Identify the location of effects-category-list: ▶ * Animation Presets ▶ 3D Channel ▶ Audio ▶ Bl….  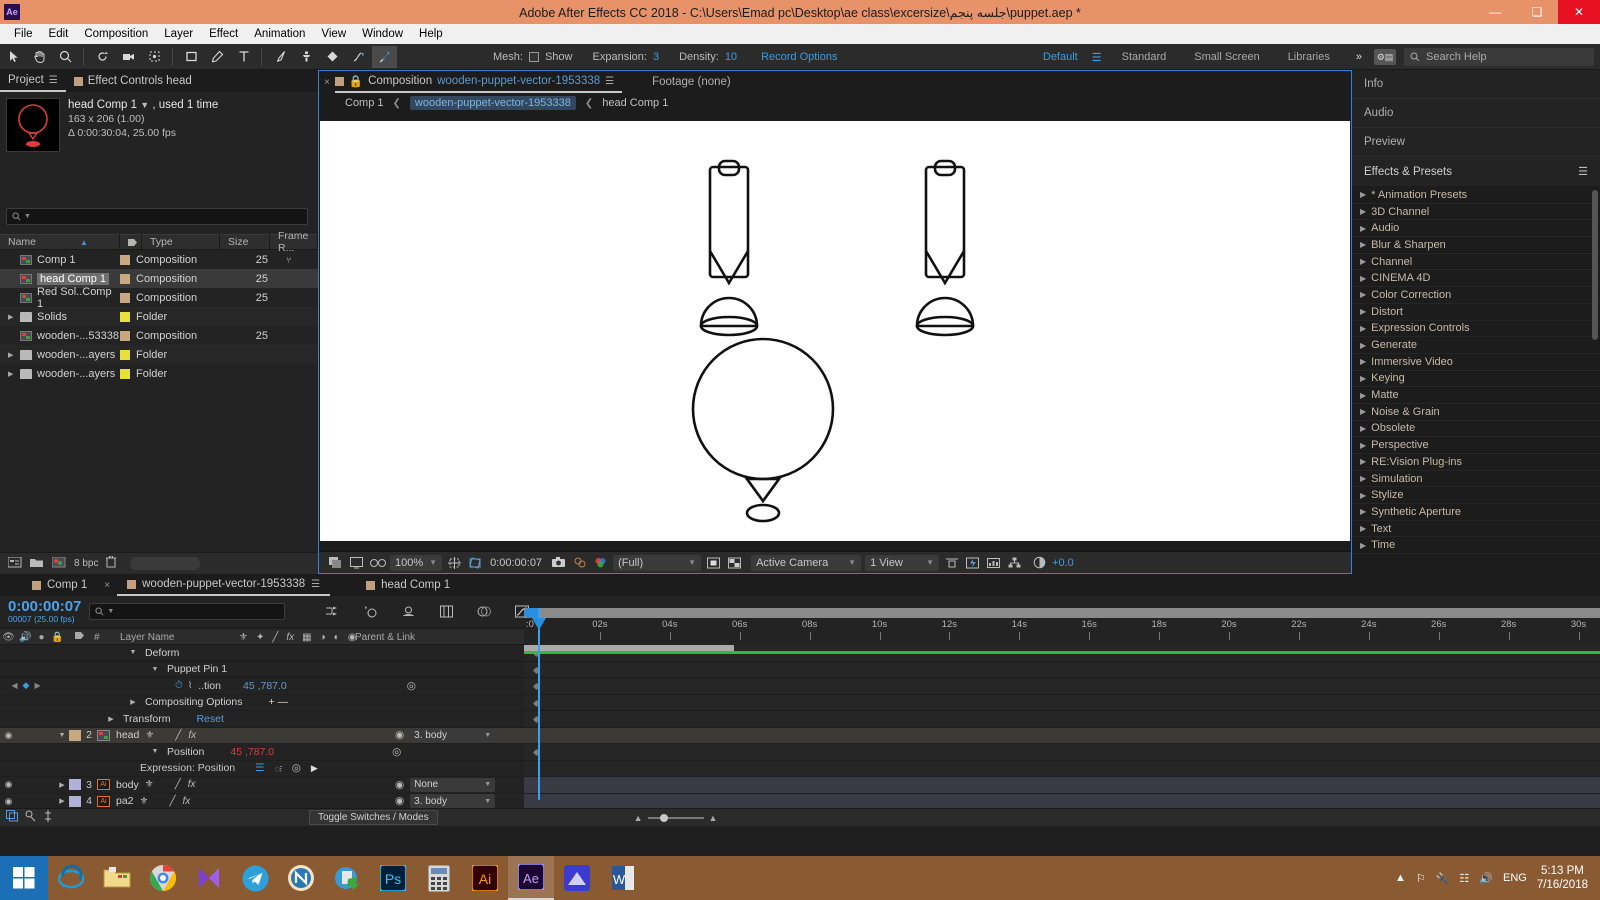
(1476, 380).